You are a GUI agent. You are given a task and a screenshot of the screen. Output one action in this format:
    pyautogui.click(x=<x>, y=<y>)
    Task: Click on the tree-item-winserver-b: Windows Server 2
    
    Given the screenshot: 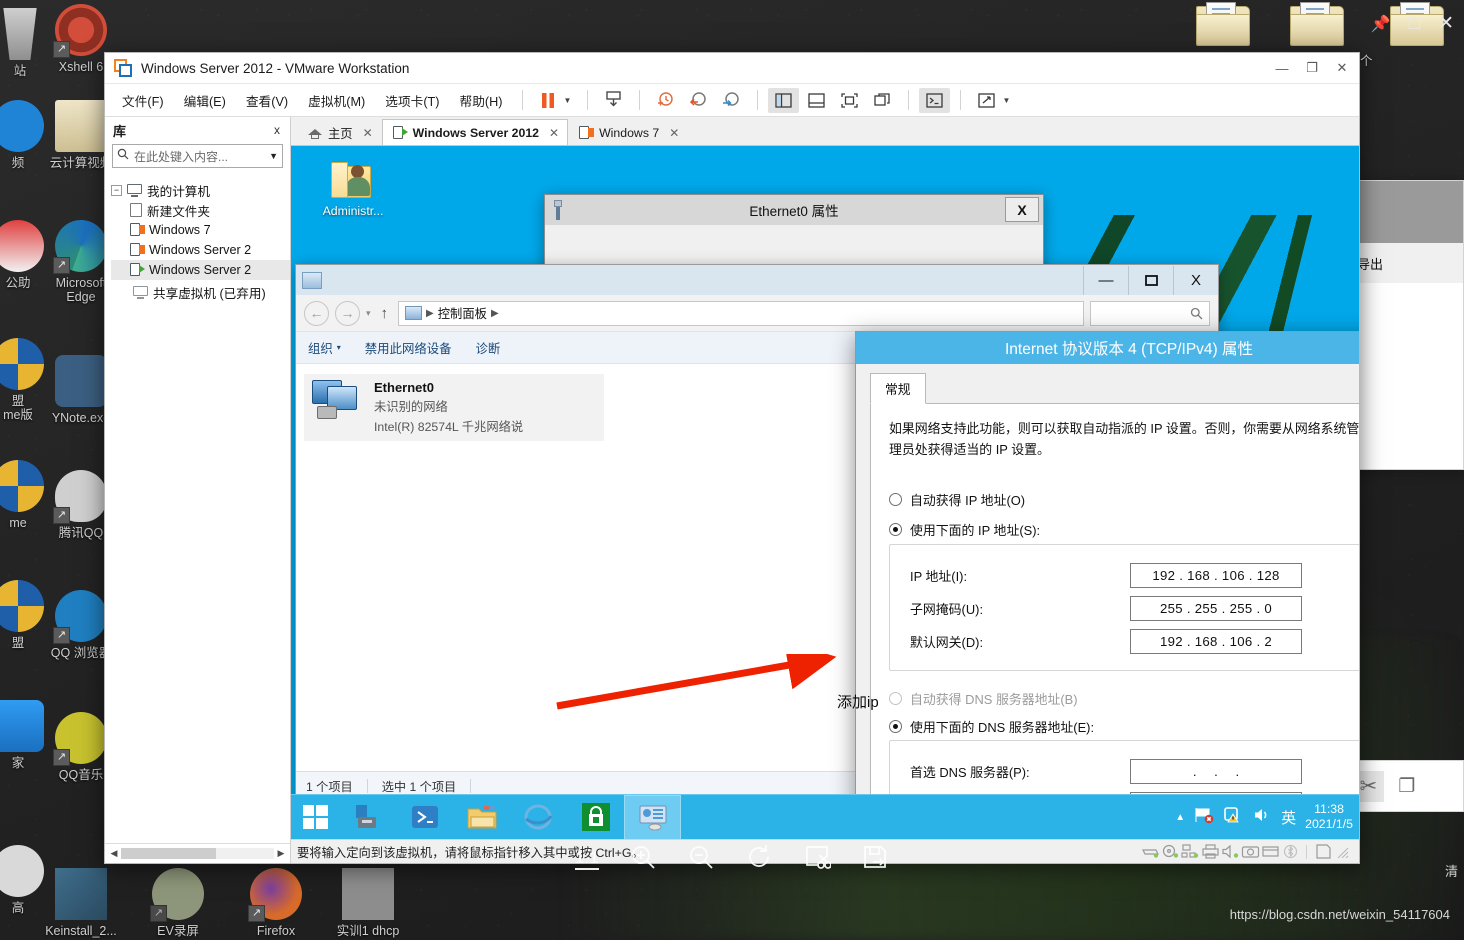 What is the action you would take?
    pyautogui.click(x=200, y=270)
    